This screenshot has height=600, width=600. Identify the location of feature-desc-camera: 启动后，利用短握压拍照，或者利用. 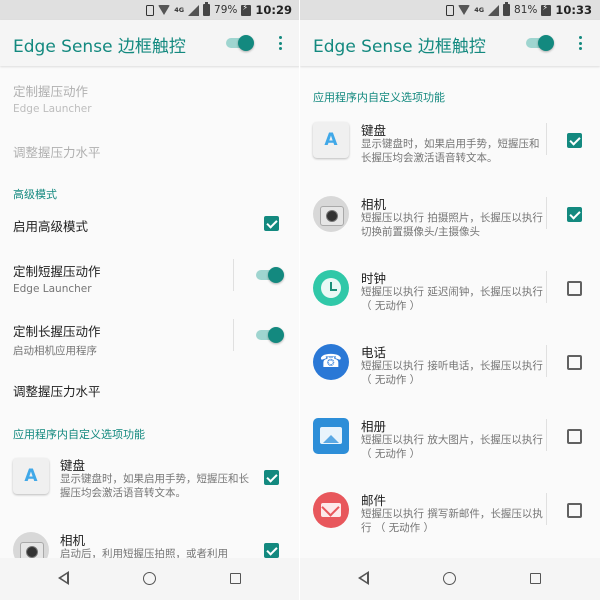
(144, 553).